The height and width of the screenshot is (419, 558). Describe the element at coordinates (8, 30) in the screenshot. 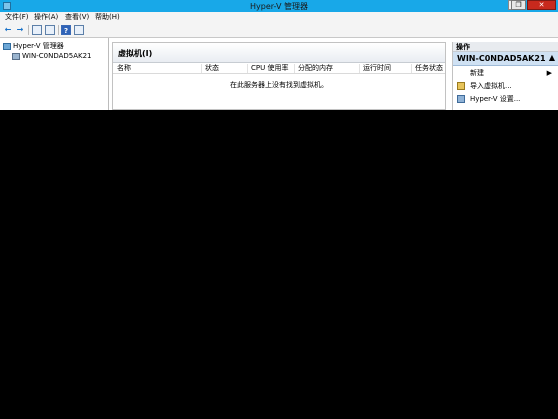

I see `back-arrow-icon: ←` at that location.